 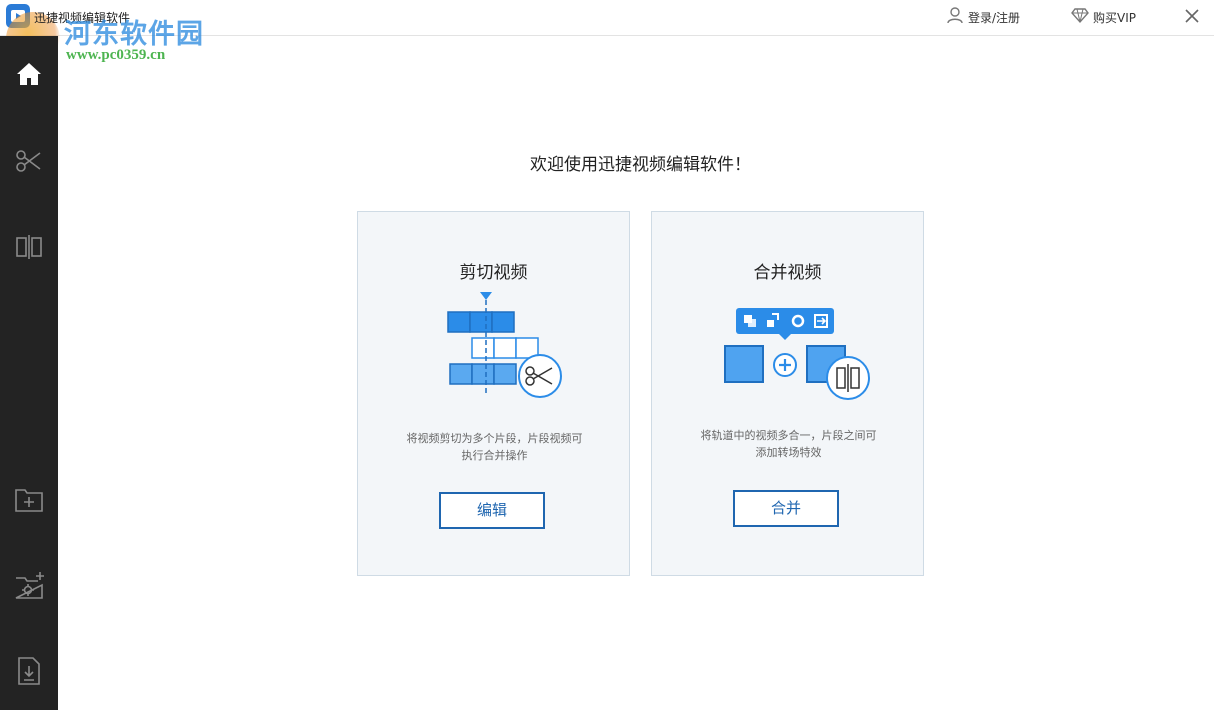 I want to click on file-download-icon, so click(x=29, y=671).